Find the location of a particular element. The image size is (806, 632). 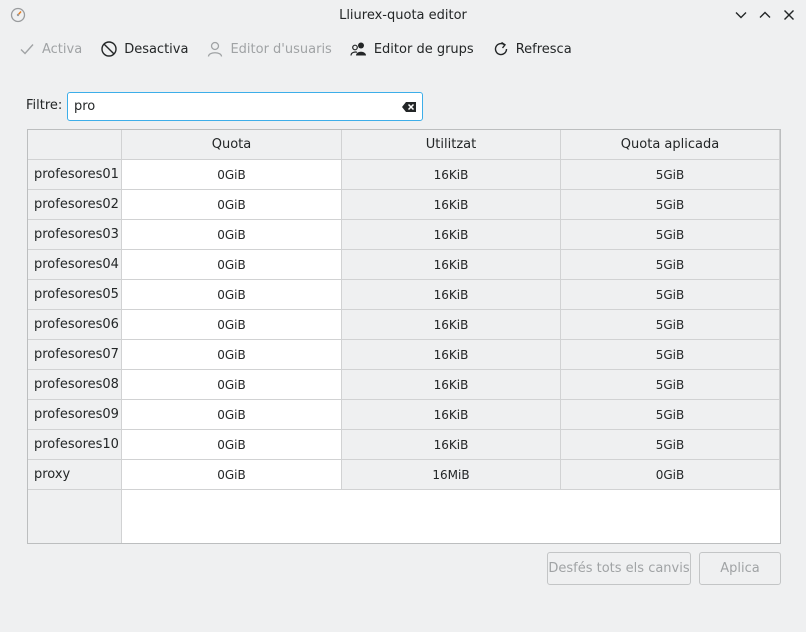

table-corner is located at coordinates (75, 145).